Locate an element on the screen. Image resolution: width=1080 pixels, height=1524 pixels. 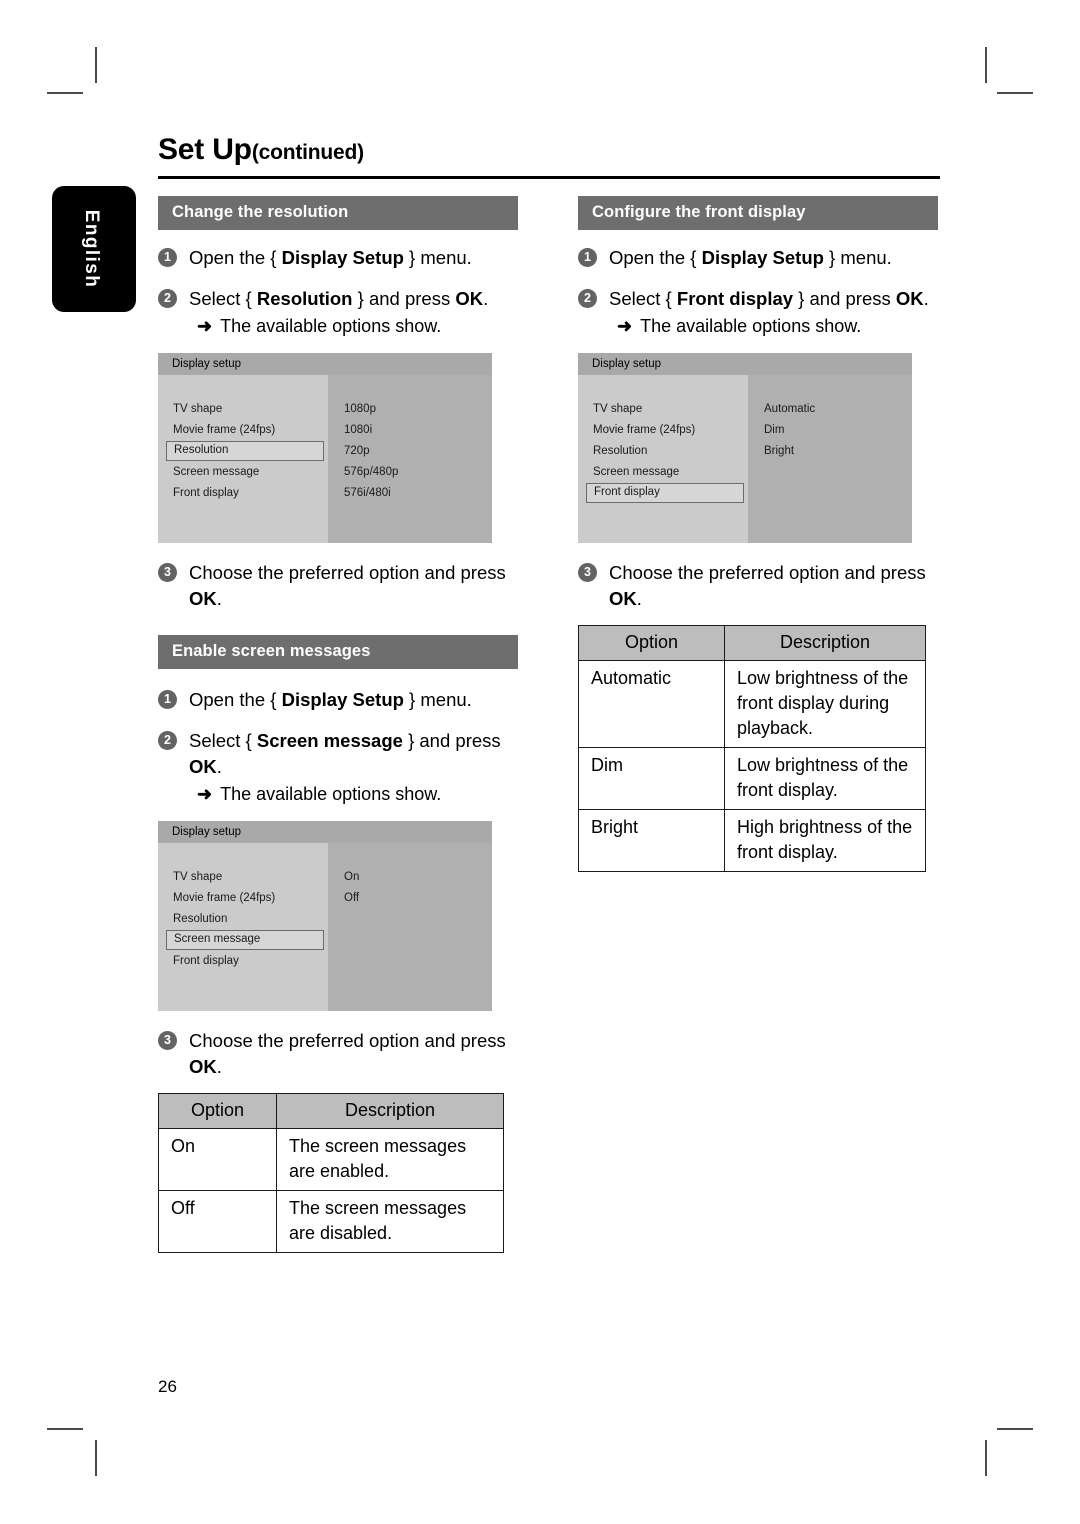
table-row: Dim Low brightness of the front display. is located at coordinates (752, 778).